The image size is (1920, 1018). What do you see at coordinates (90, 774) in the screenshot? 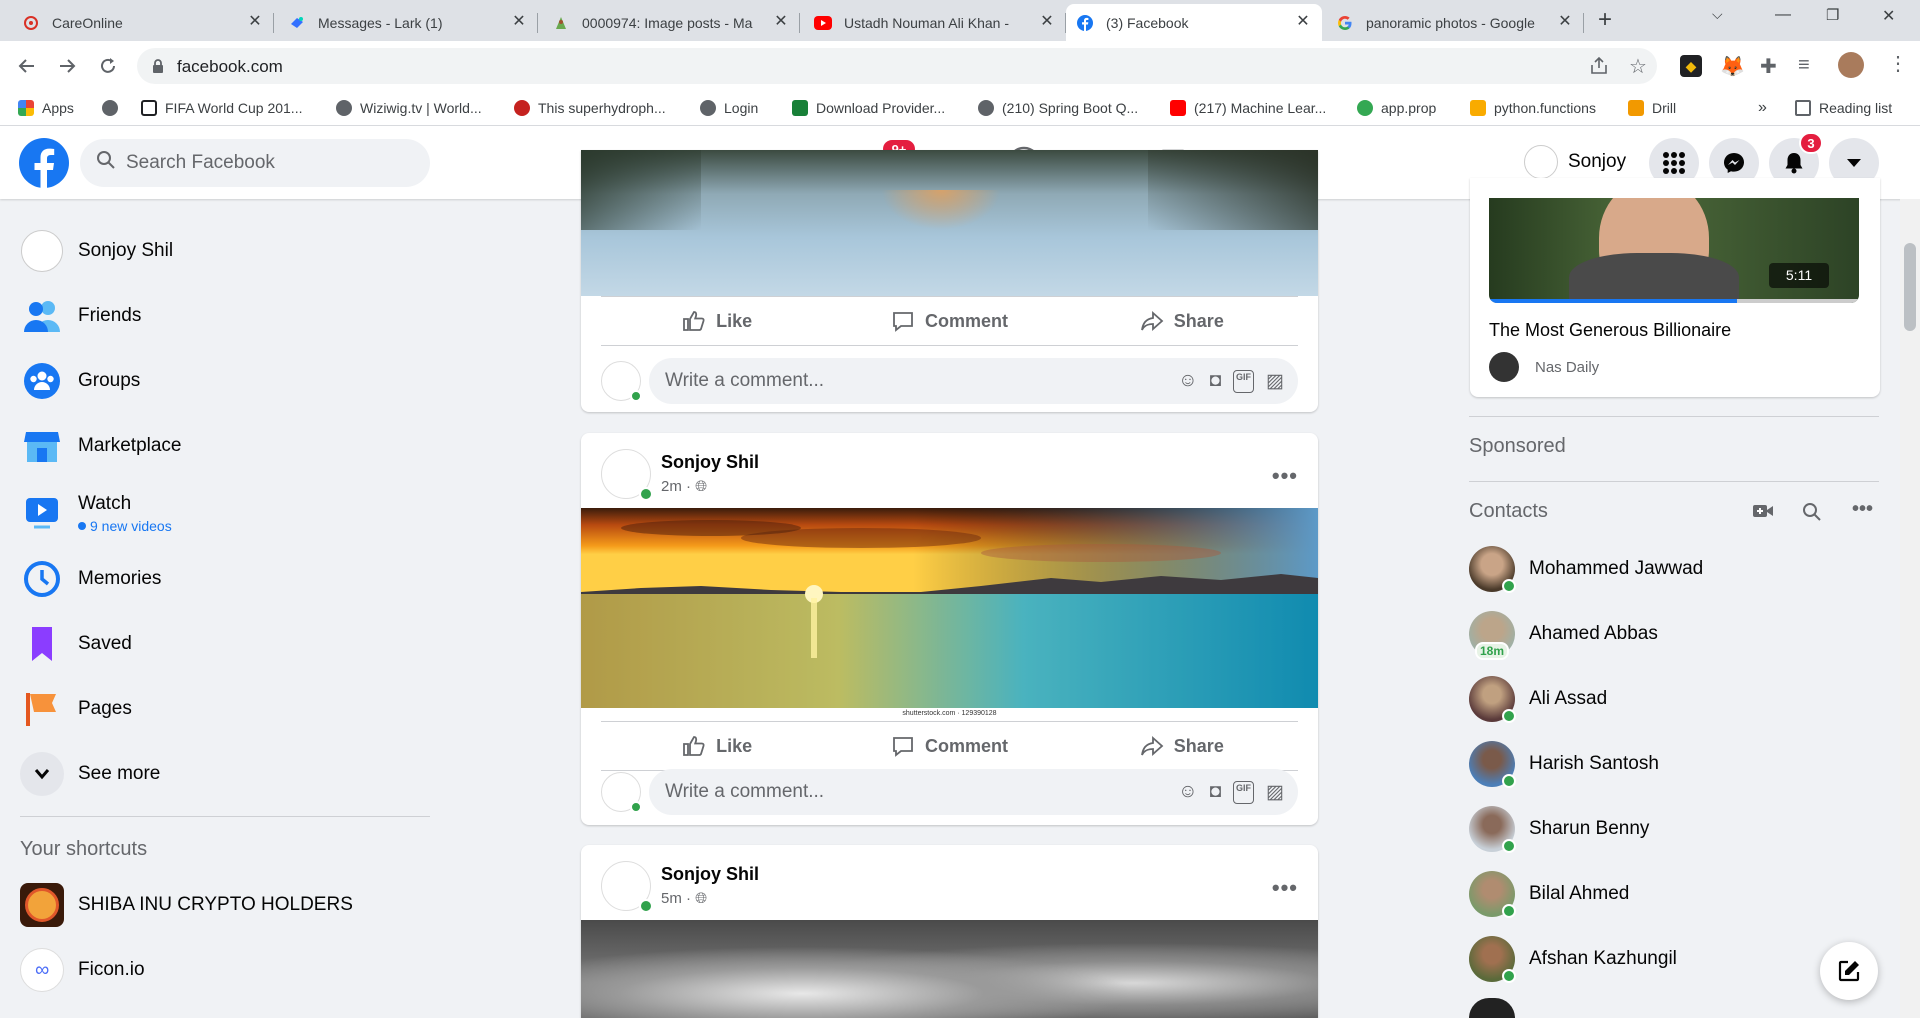
I see `see-more-button: See more` at bounding box center [90, 774].